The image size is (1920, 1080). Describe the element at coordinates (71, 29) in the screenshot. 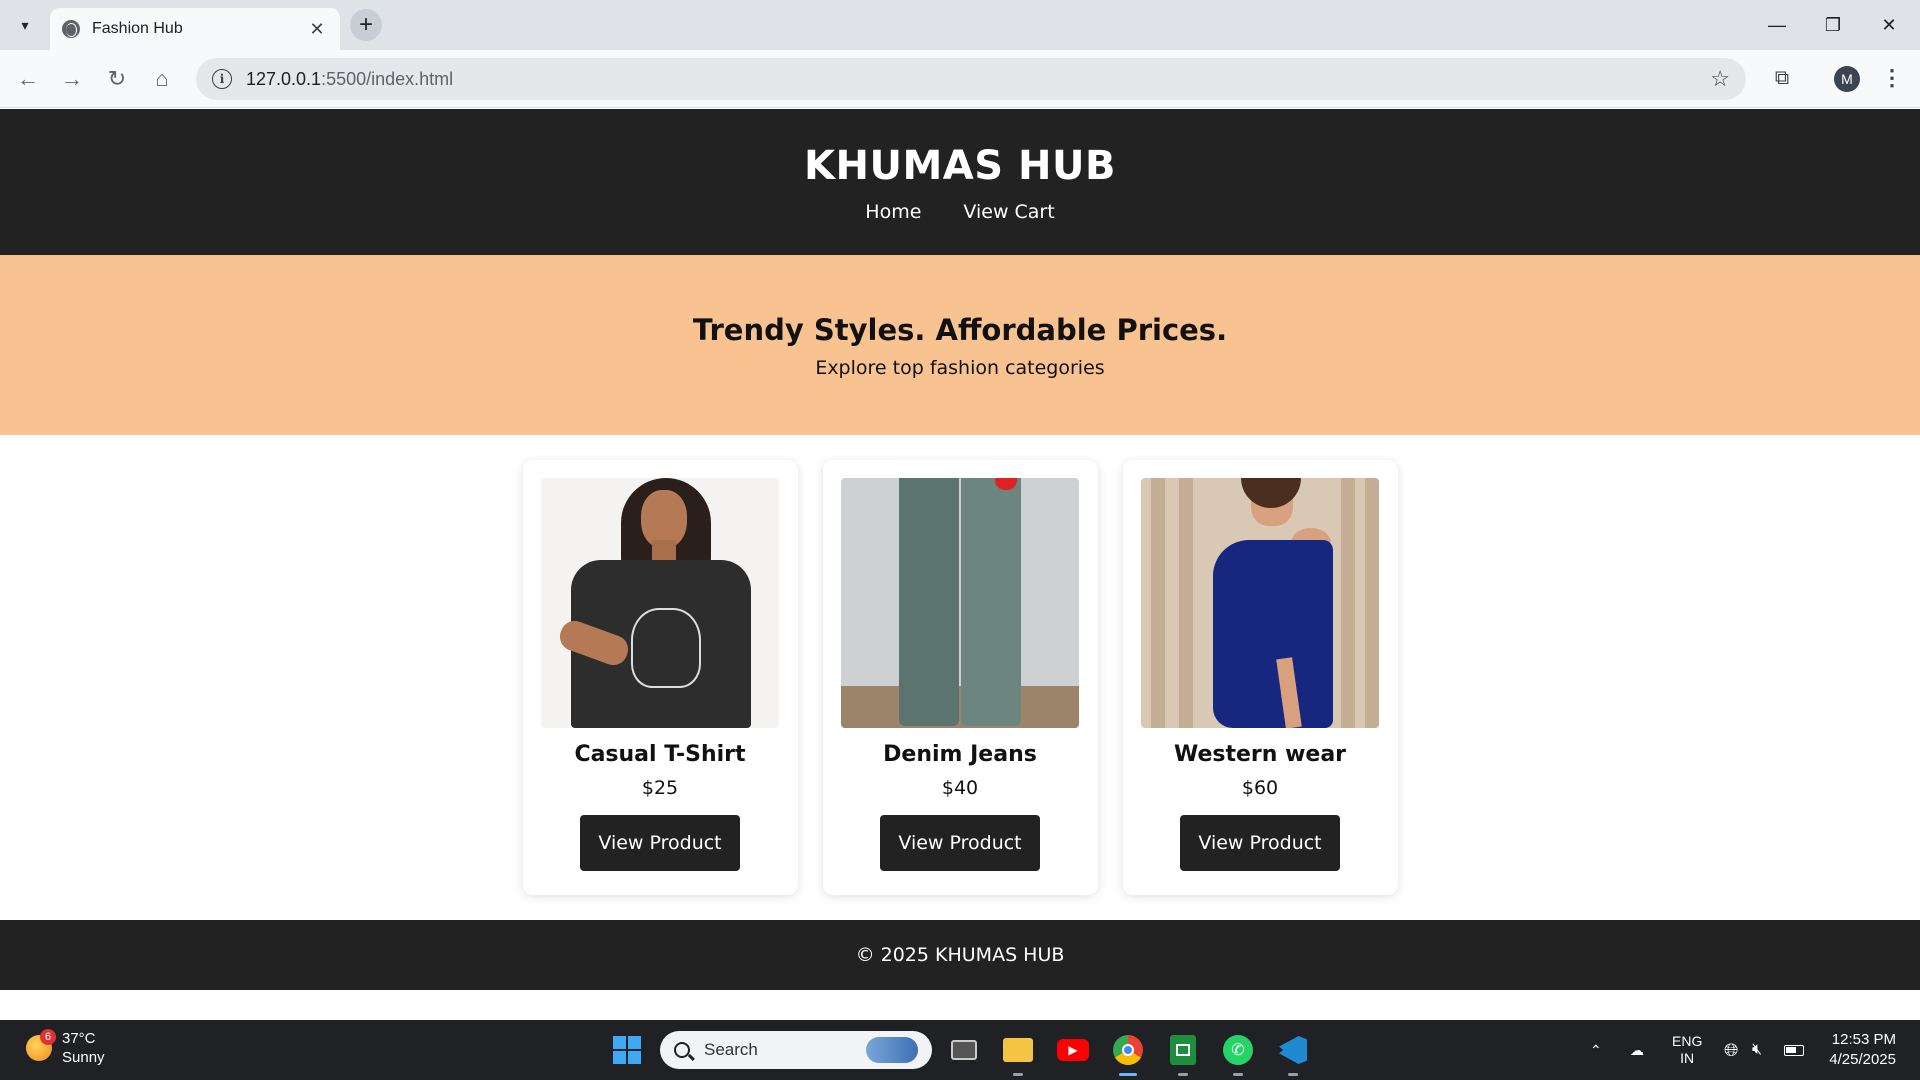

I see `globe-icon` at that location.